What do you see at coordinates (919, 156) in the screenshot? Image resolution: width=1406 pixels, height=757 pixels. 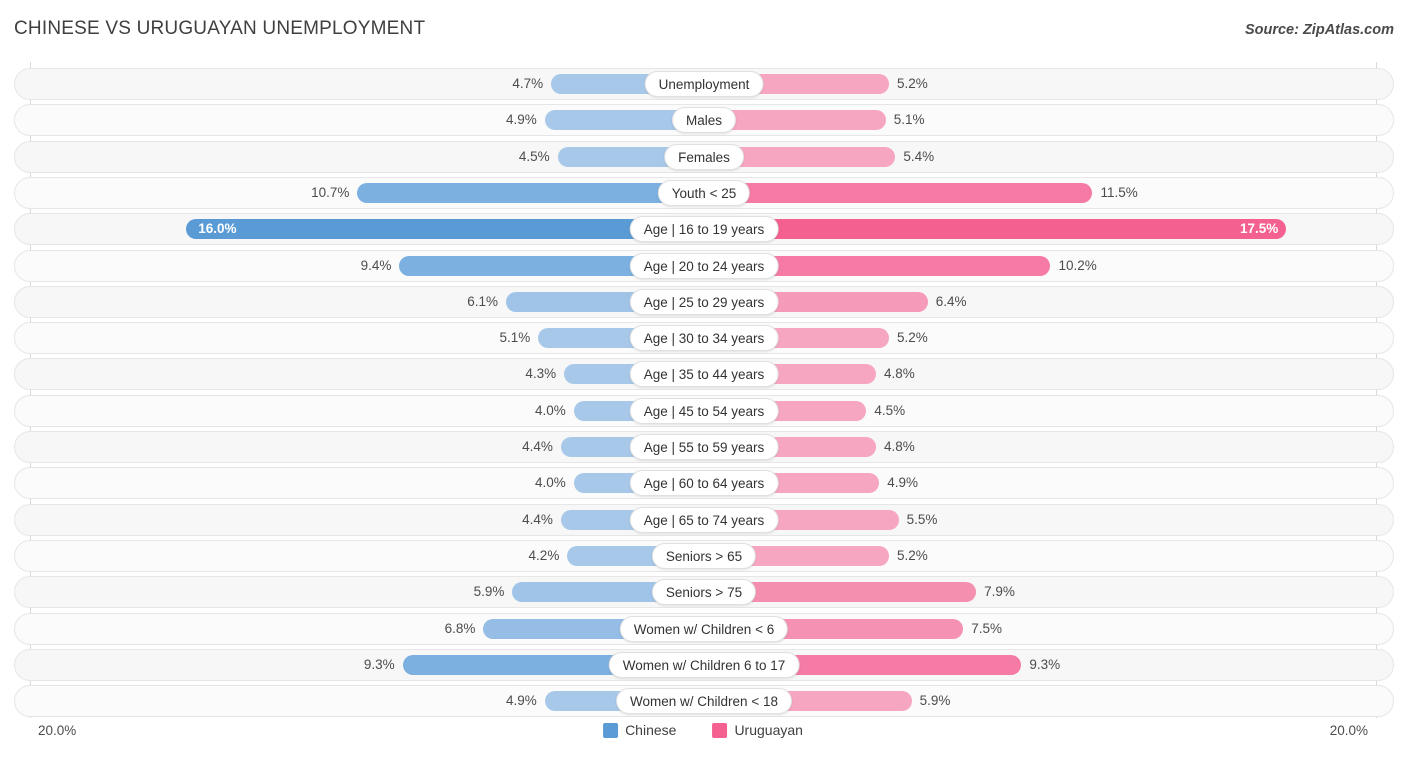 I see `value-label-uruguayan: 5.4%` at bounding box center [919, 156].